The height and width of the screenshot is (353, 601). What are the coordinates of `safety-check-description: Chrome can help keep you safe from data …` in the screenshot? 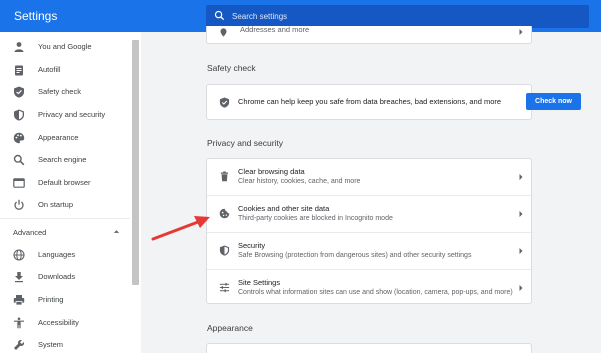 It's located at (370, 101).